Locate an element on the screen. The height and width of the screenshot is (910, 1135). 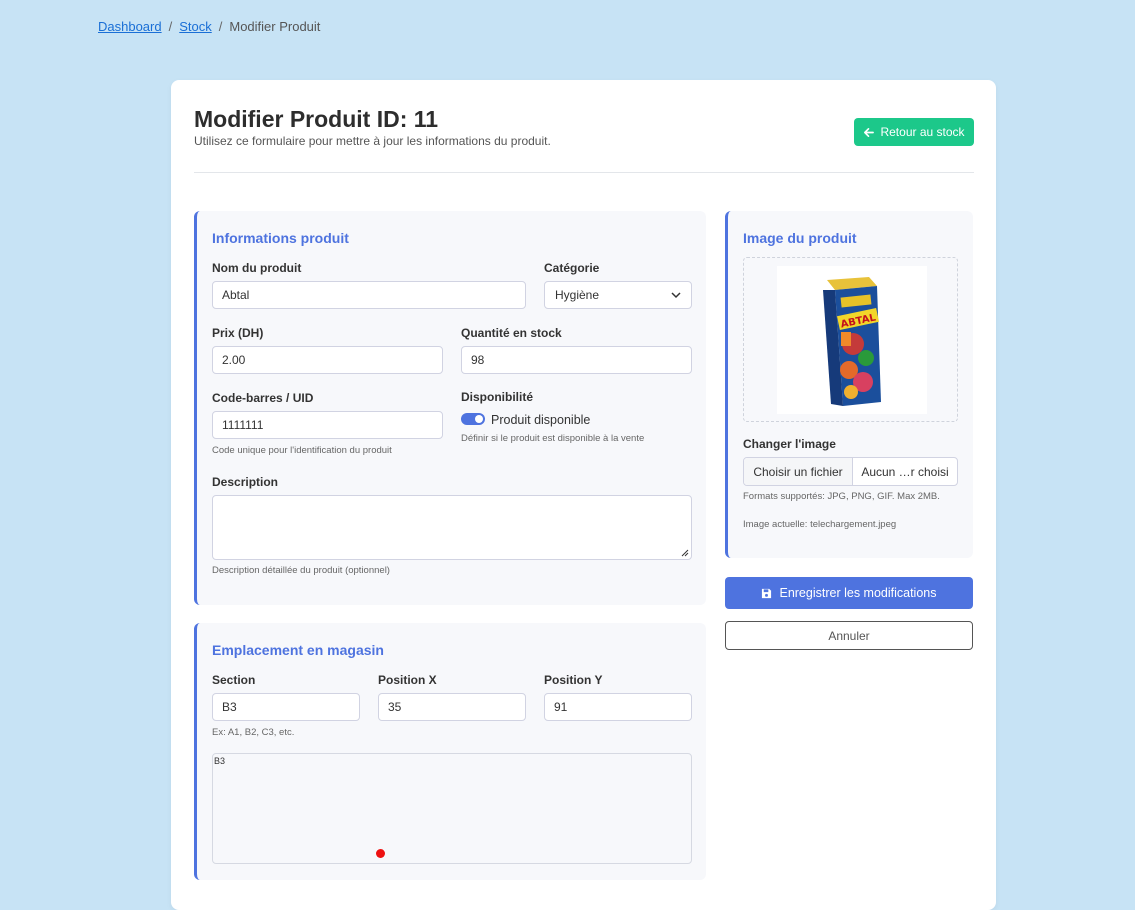
breadcrumb-stock: Stock is located at coordinates (195, 26).